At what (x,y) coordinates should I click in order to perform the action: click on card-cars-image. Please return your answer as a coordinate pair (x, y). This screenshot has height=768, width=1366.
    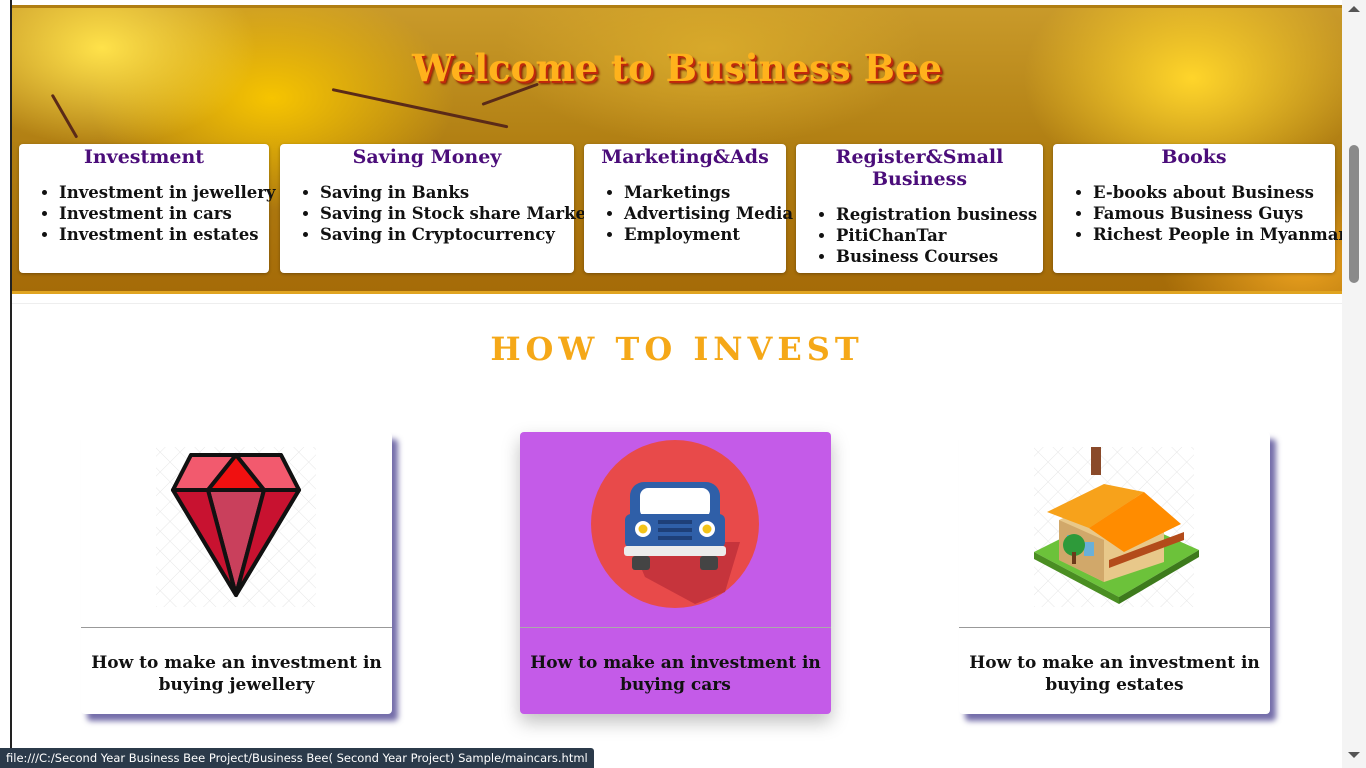
    Looking at the image, I should click on (675, 529).